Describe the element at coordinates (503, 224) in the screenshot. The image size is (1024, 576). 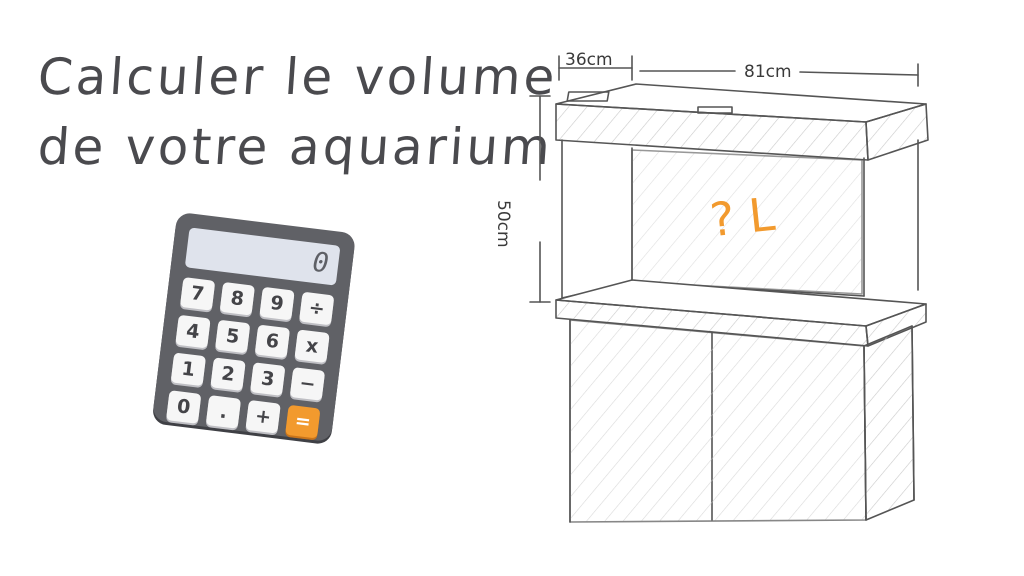
I see `height-label: 50cm` at that location.